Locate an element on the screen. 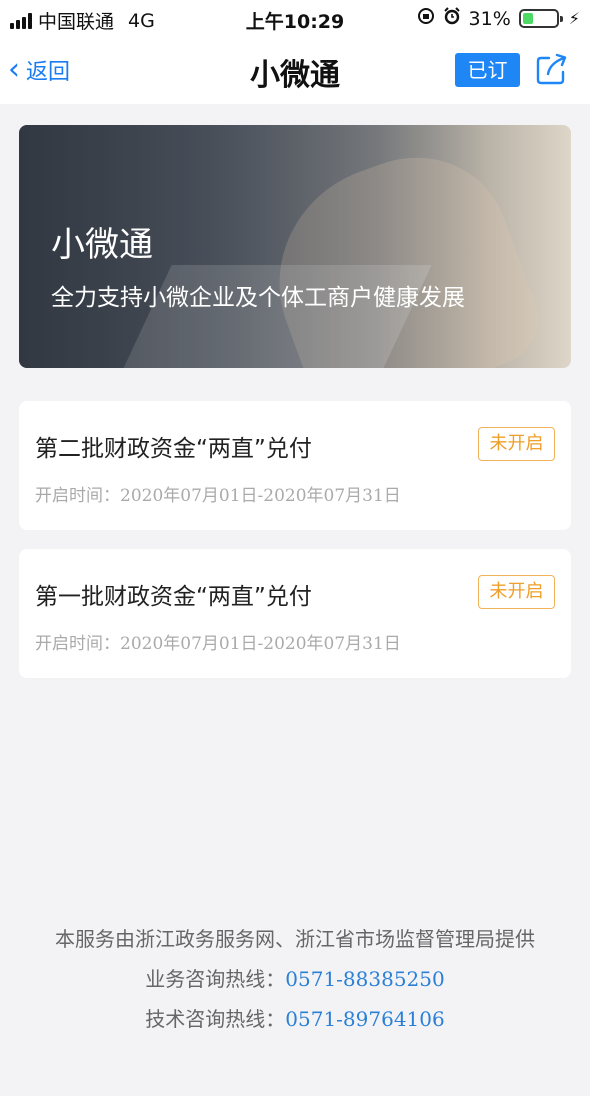 The image size is (590, 1096). share-button is located at coordinates (552, 69).